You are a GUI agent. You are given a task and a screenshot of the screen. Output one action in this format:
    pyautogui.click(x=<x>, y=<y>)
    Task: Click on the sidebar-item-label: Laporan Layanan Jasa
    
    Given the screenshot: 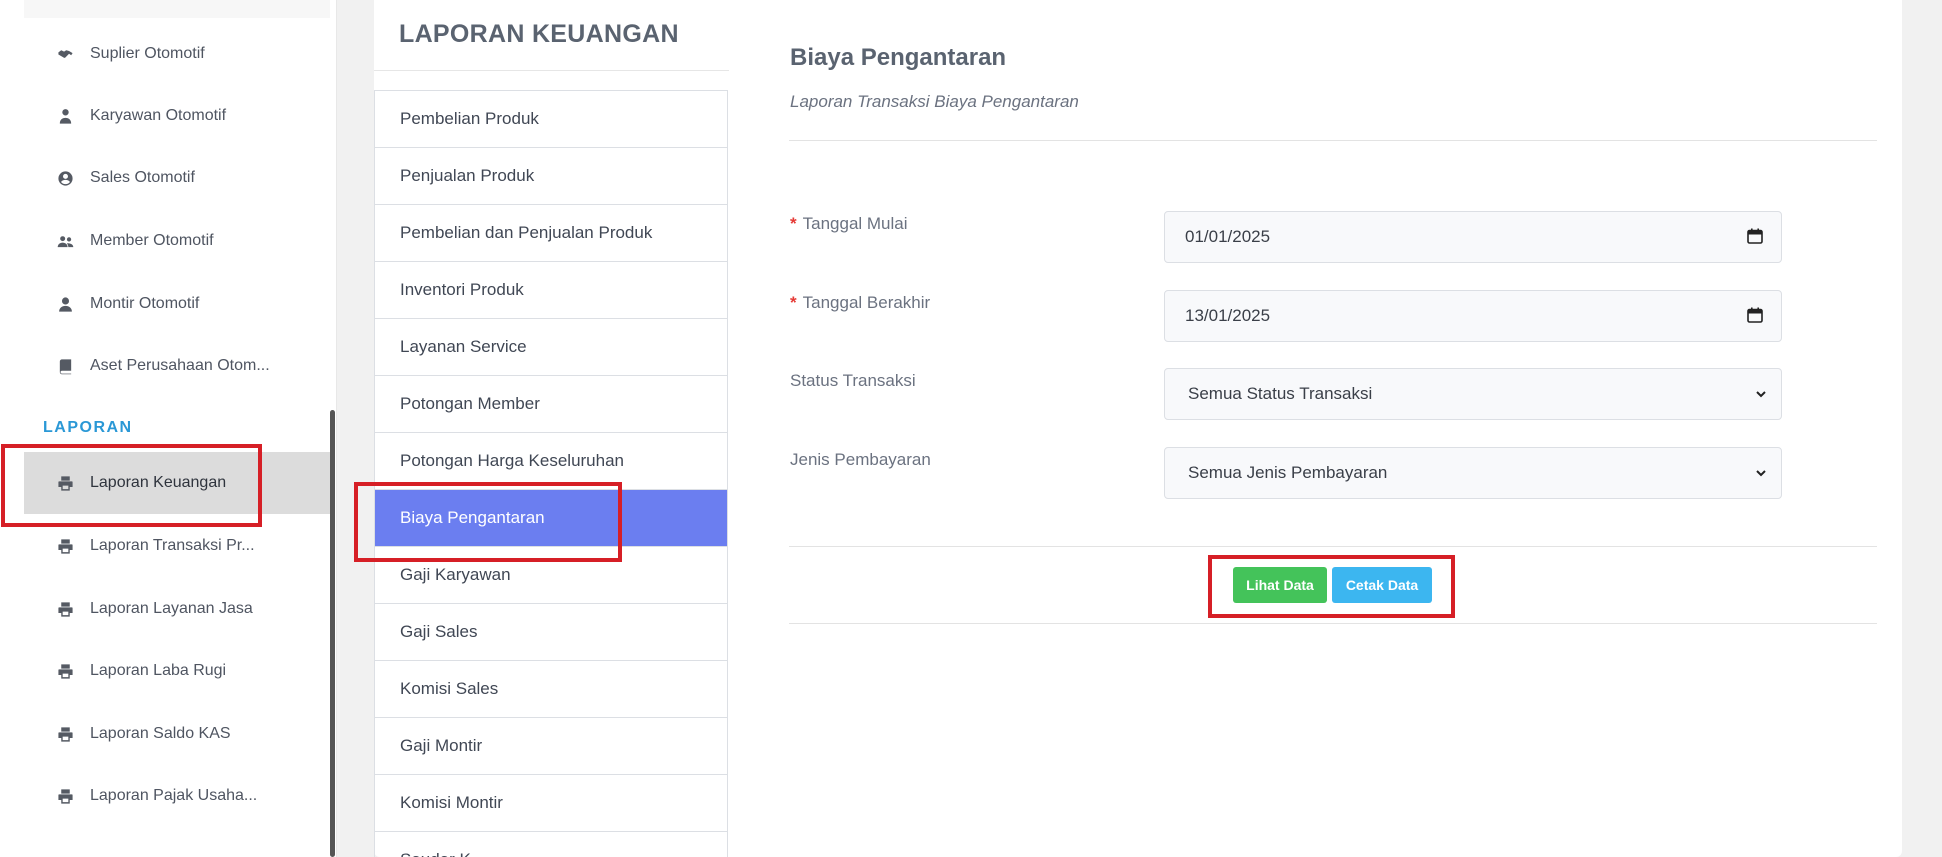 What is the action you would take?
    pyautogui.click(x=171, y=608)
    